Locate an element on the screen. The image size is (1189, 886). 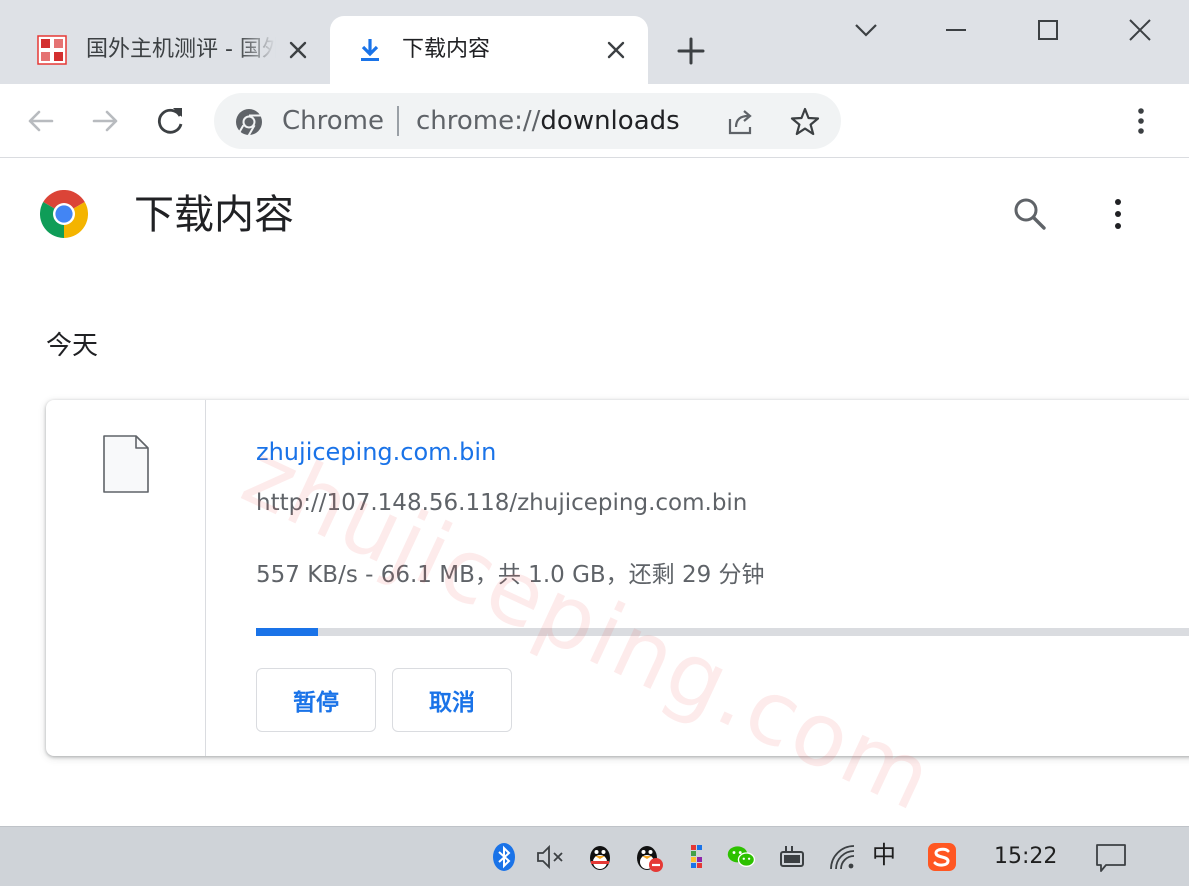
browser-toolbar: Chrome chrome://downloads is located at coordinates (594, 121).